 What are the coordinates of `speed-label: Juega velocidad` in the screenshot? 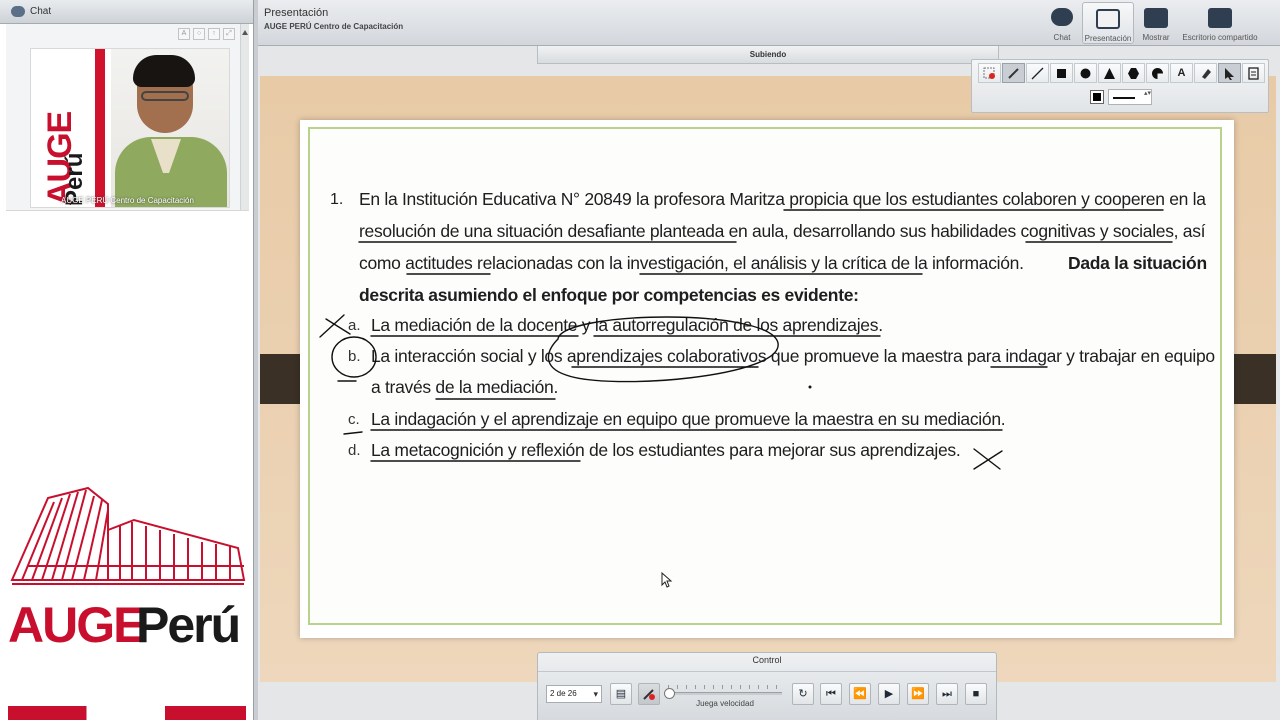 It's located at (725, 703).